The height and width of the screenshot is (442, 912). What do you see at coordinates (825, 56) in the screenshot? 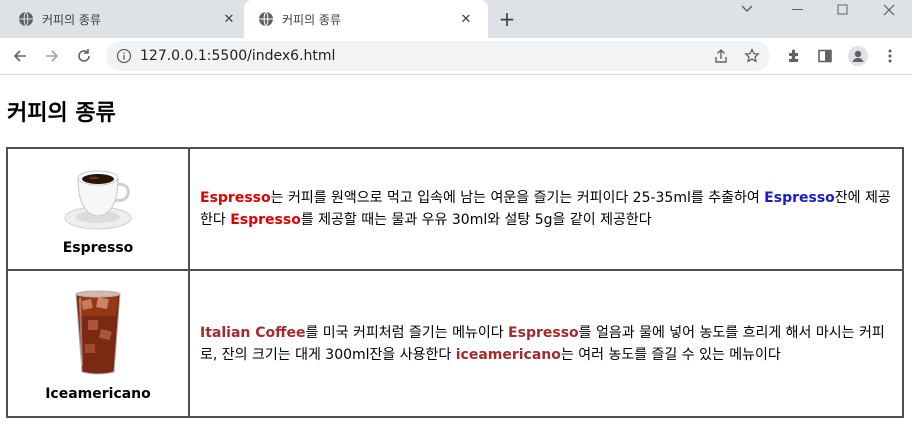
I see `sidebar-icon` at bounding box center [825, 56].